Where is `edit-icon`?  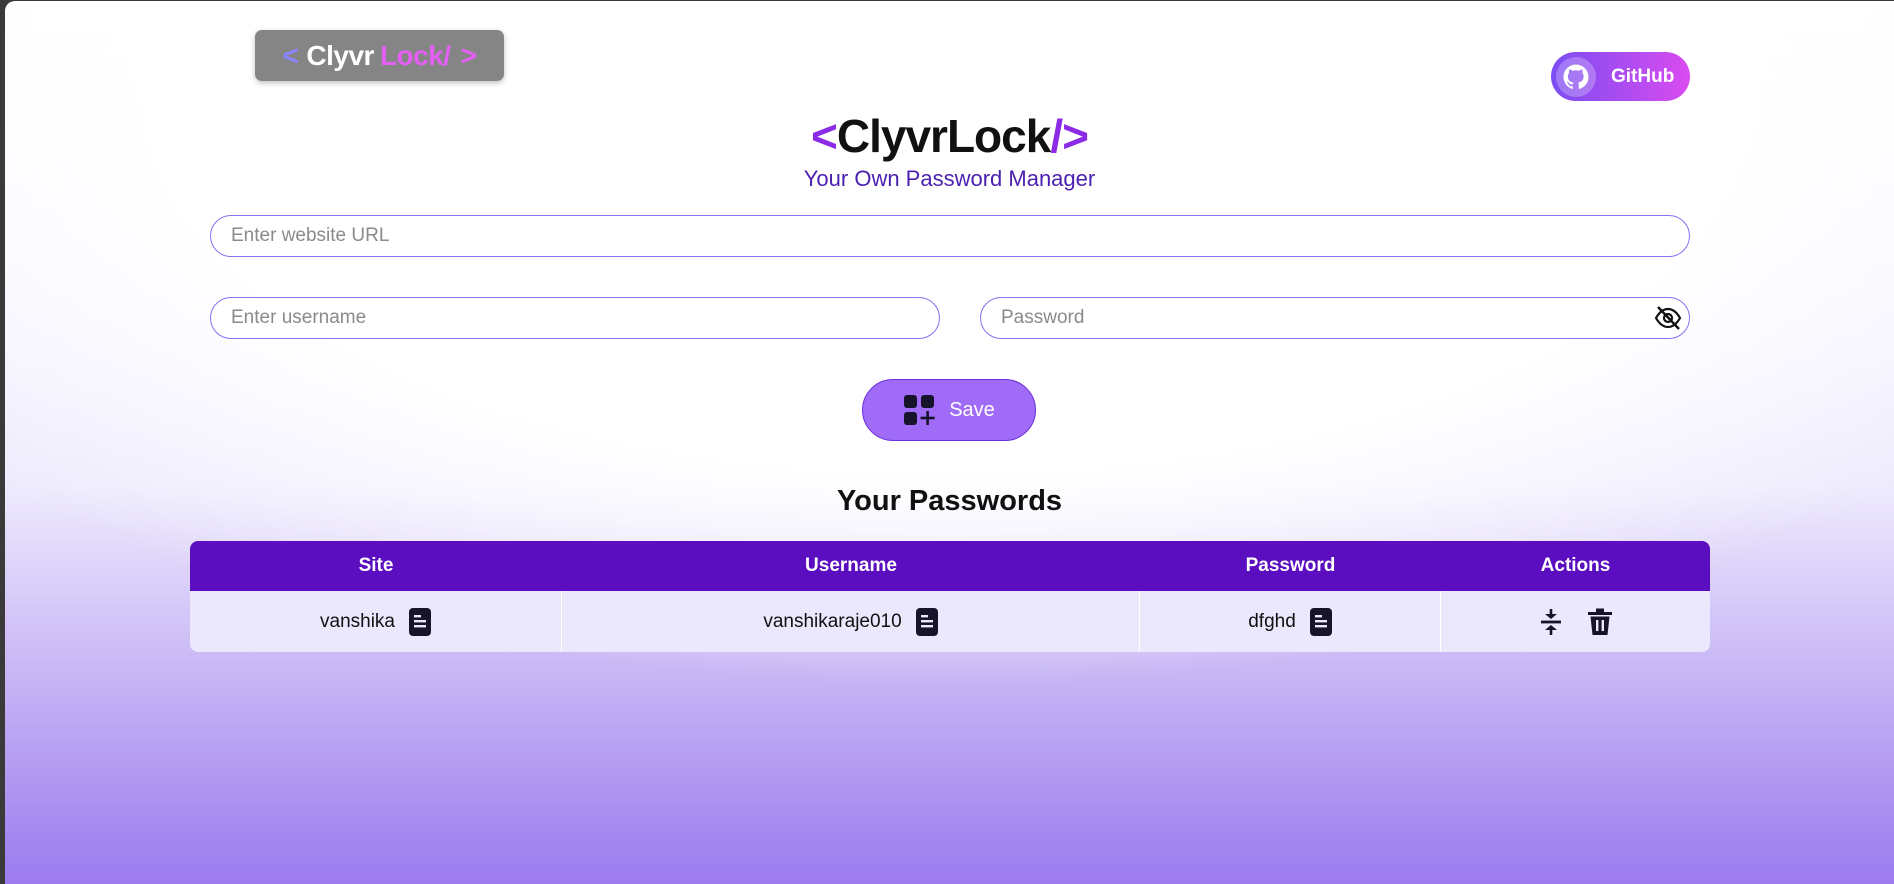
edit-icon is located at coordinates (1551, 622).